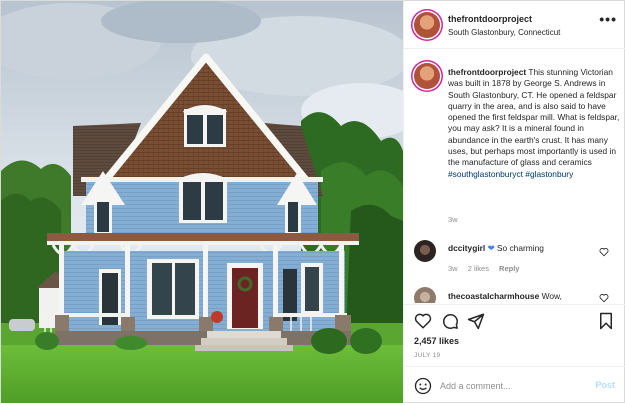 This screenshot has height=403, width=625. I want to click on add-comment-bar: Post, so click(514, 384).